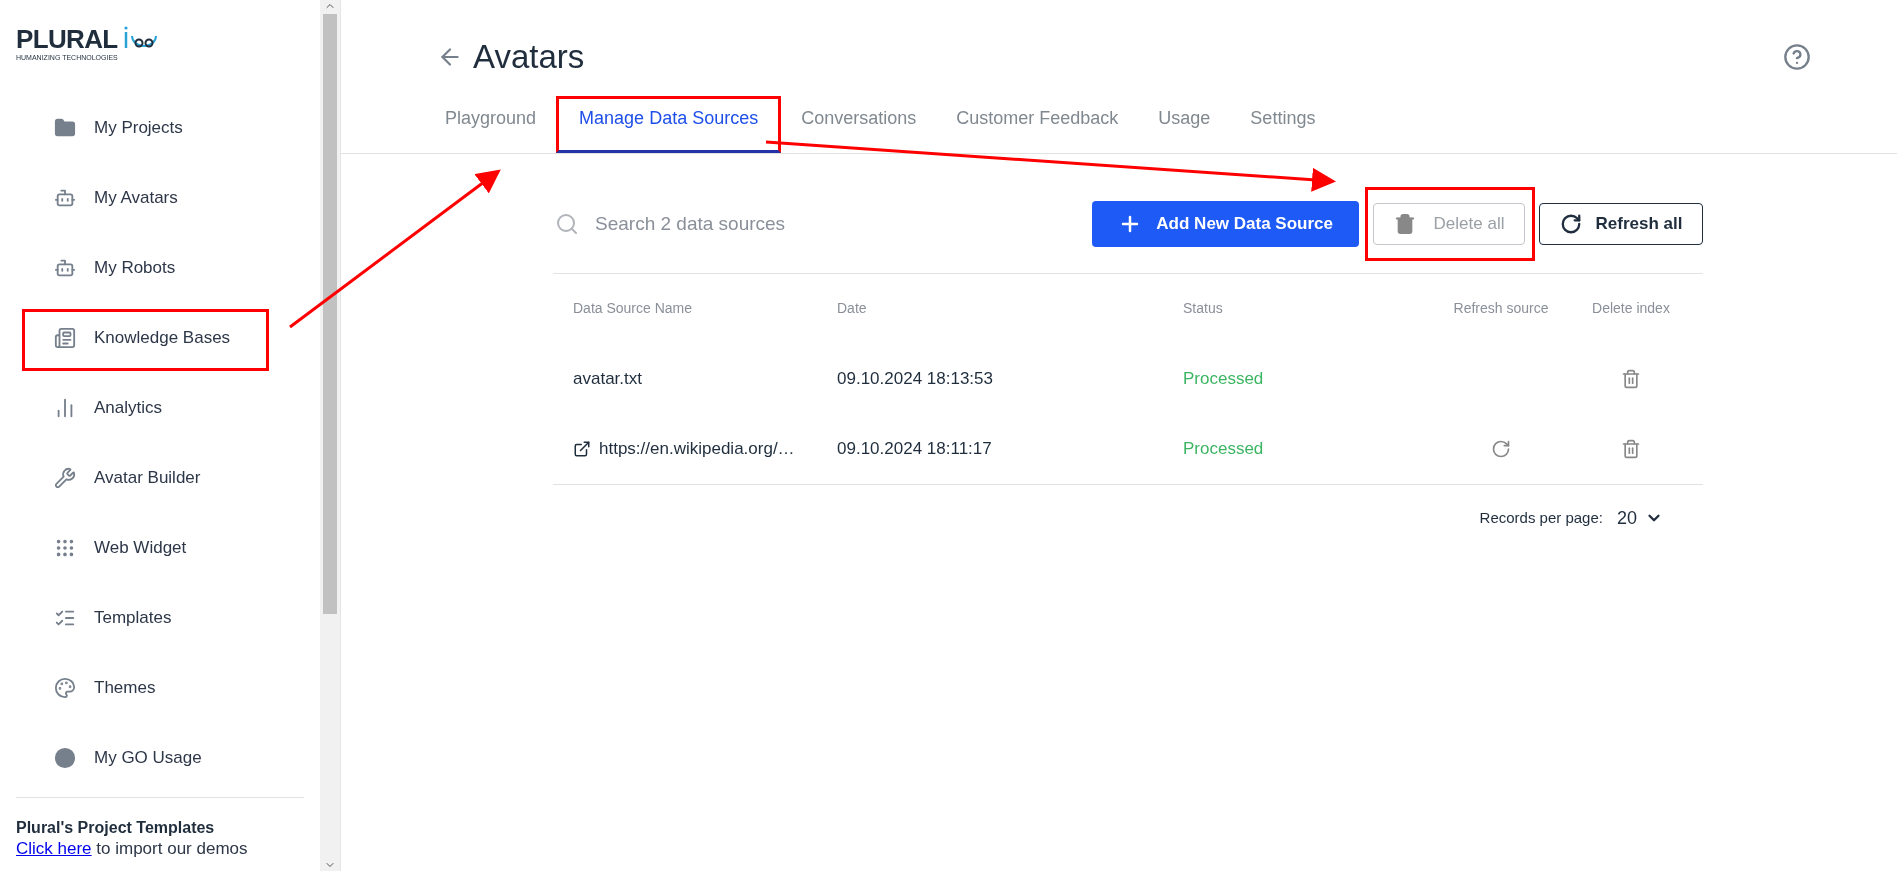  What do you see at coordinates (67, 39) in the screenshot?
I see `logo-wordmark: PLURAL` at bounding box center [67, 39].